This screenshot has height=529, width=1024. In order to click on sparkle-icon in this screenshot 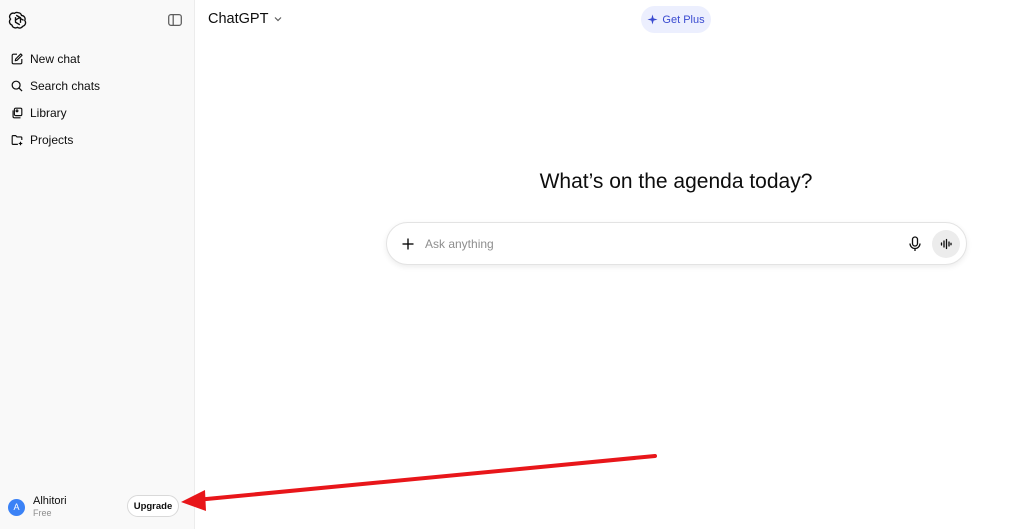, I will do `click(652, 19)`.